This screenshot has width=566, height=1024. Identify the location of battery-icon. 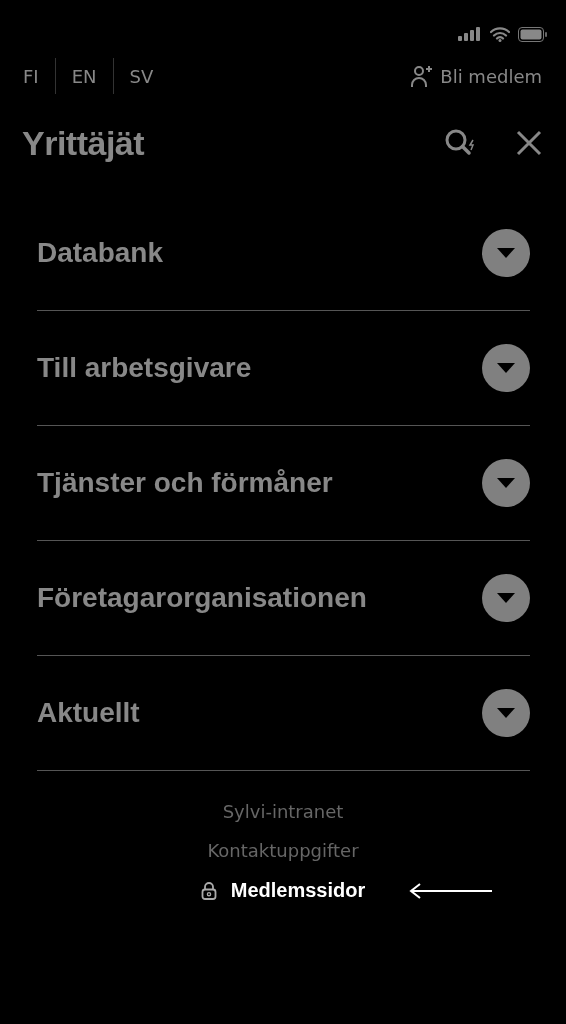
(533, 34).